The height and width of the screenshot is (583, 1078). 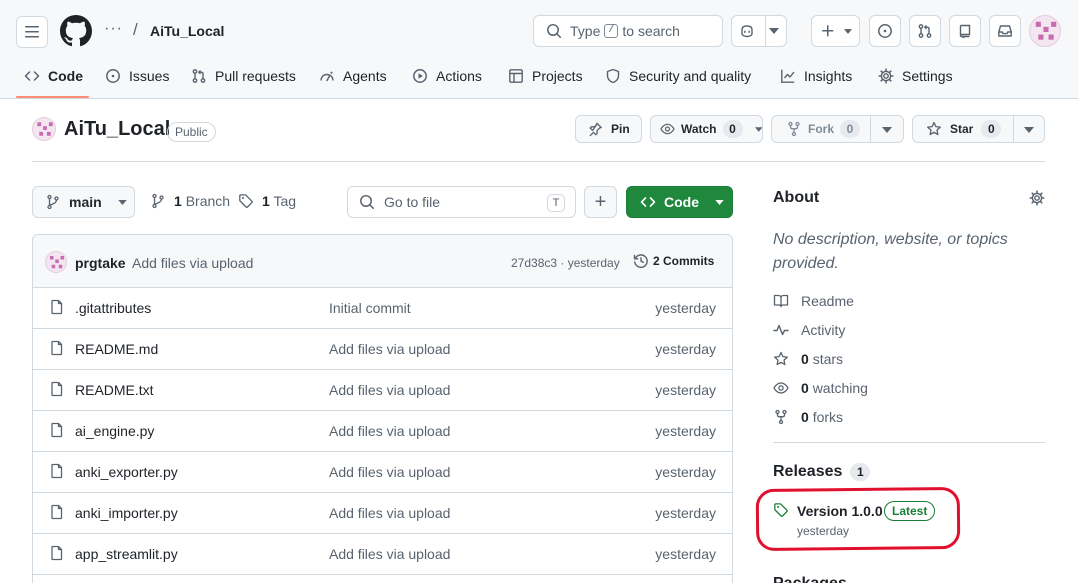 I want to click on commit-message: Add files via upload, so click(x=192, y=263).